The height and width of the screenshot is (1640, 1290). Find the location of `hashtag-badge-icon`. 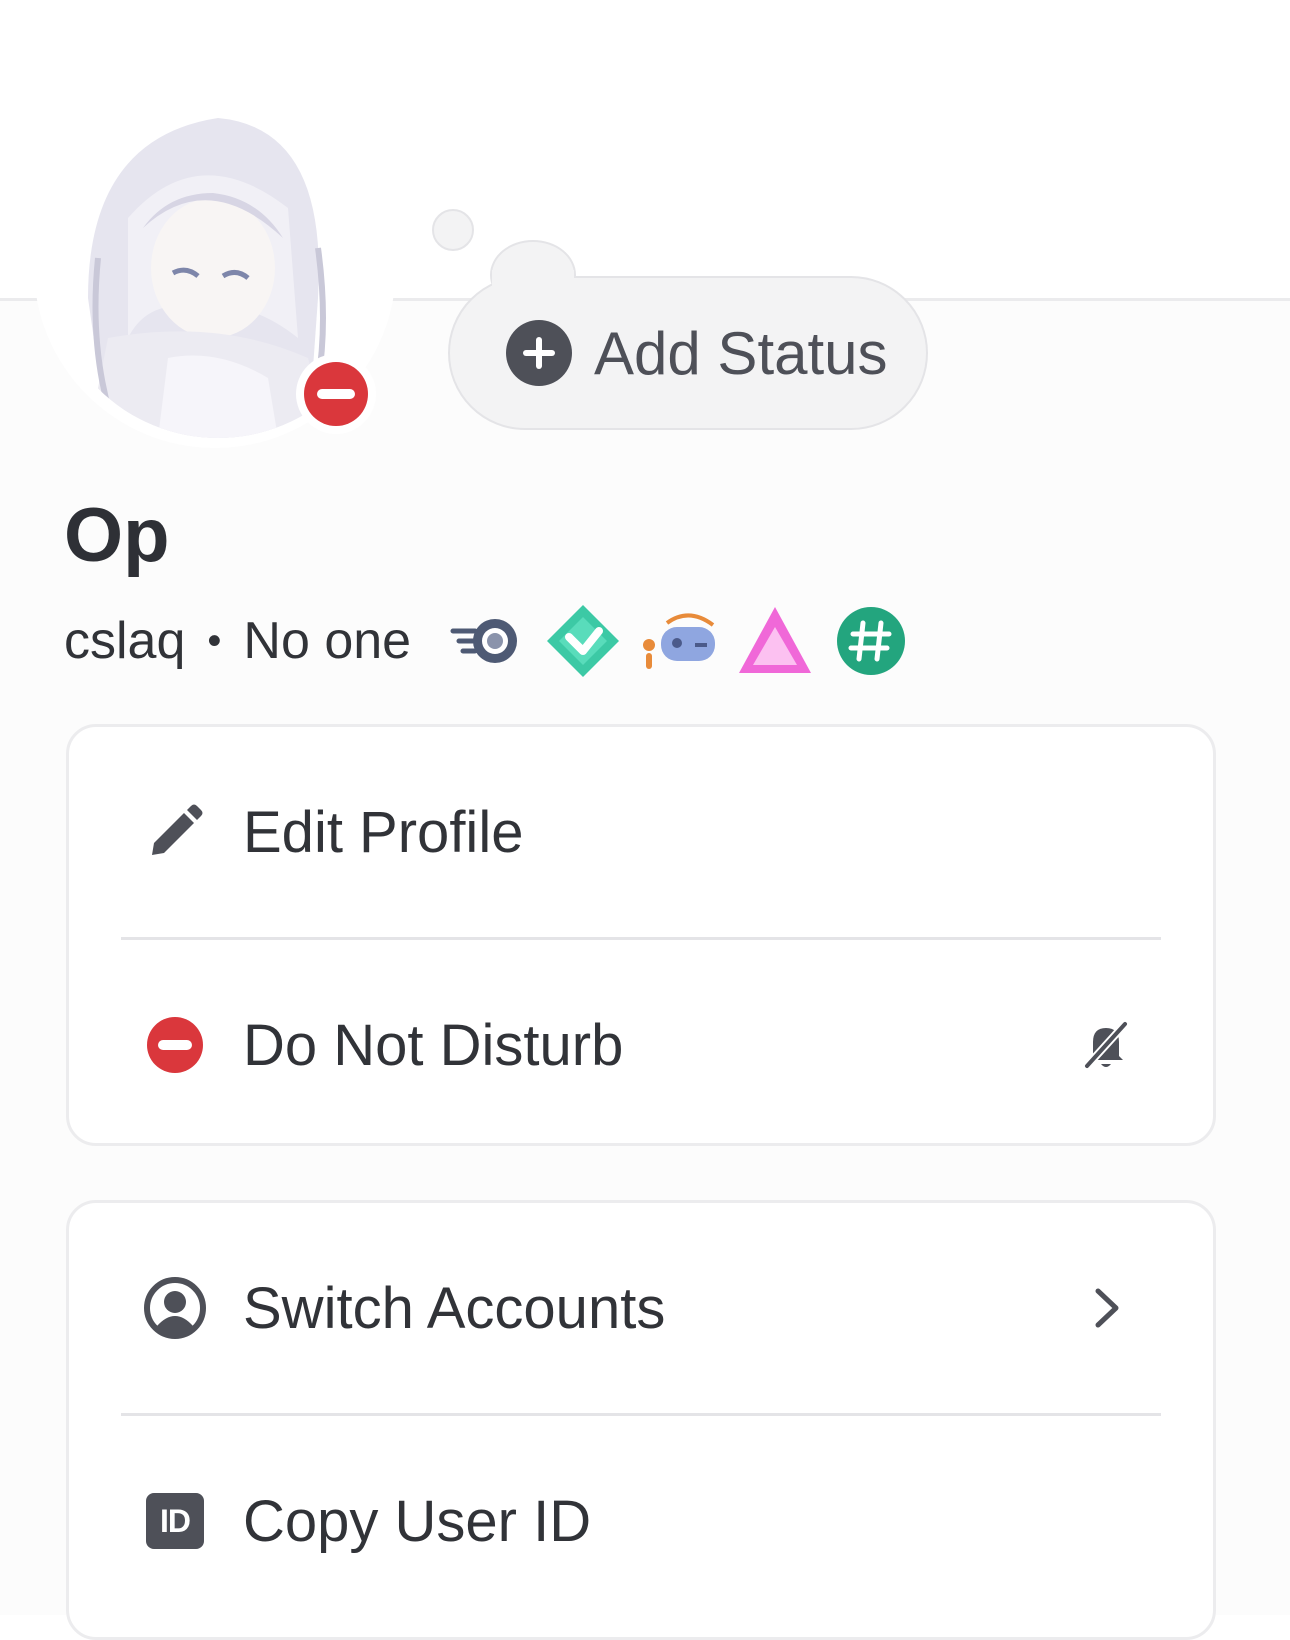

hashtag-badge-icon is located at coordinates (871, 641).